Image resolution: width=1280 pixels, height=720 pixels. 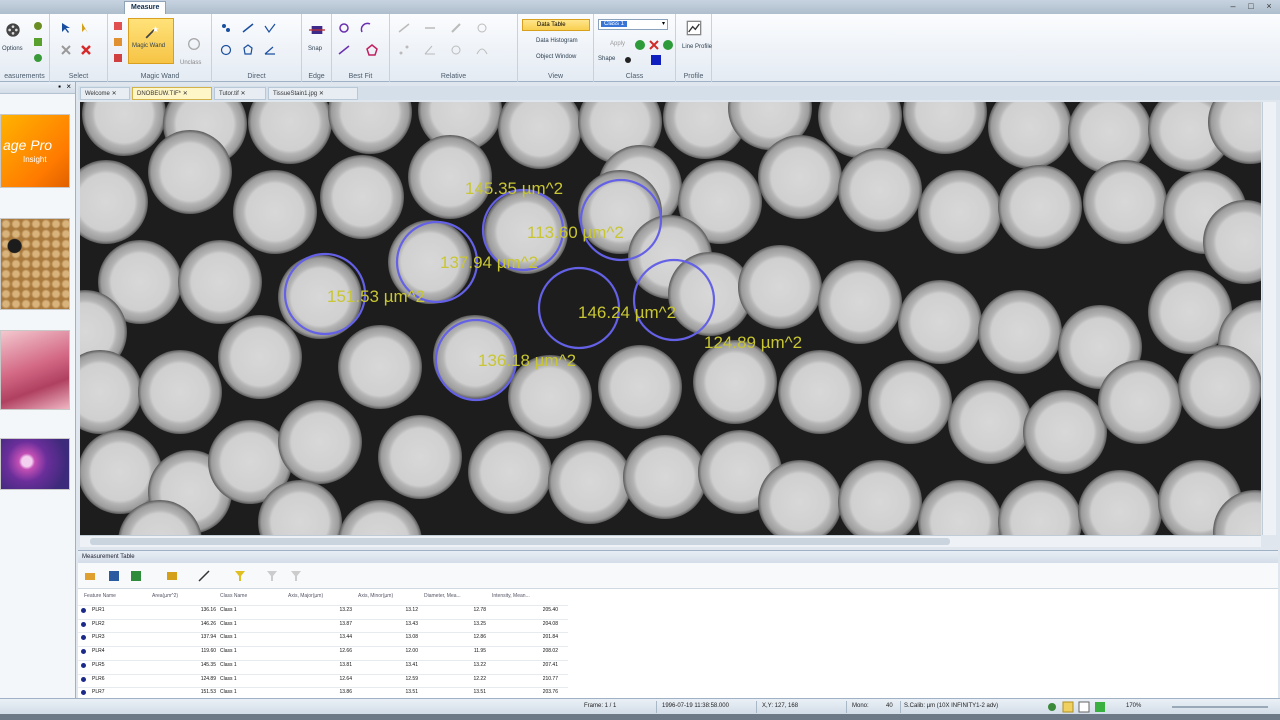 What do you see at coordinates (12, 49) in the screenshot?
I see `options-label: Options` at bounding box center [12, 49].